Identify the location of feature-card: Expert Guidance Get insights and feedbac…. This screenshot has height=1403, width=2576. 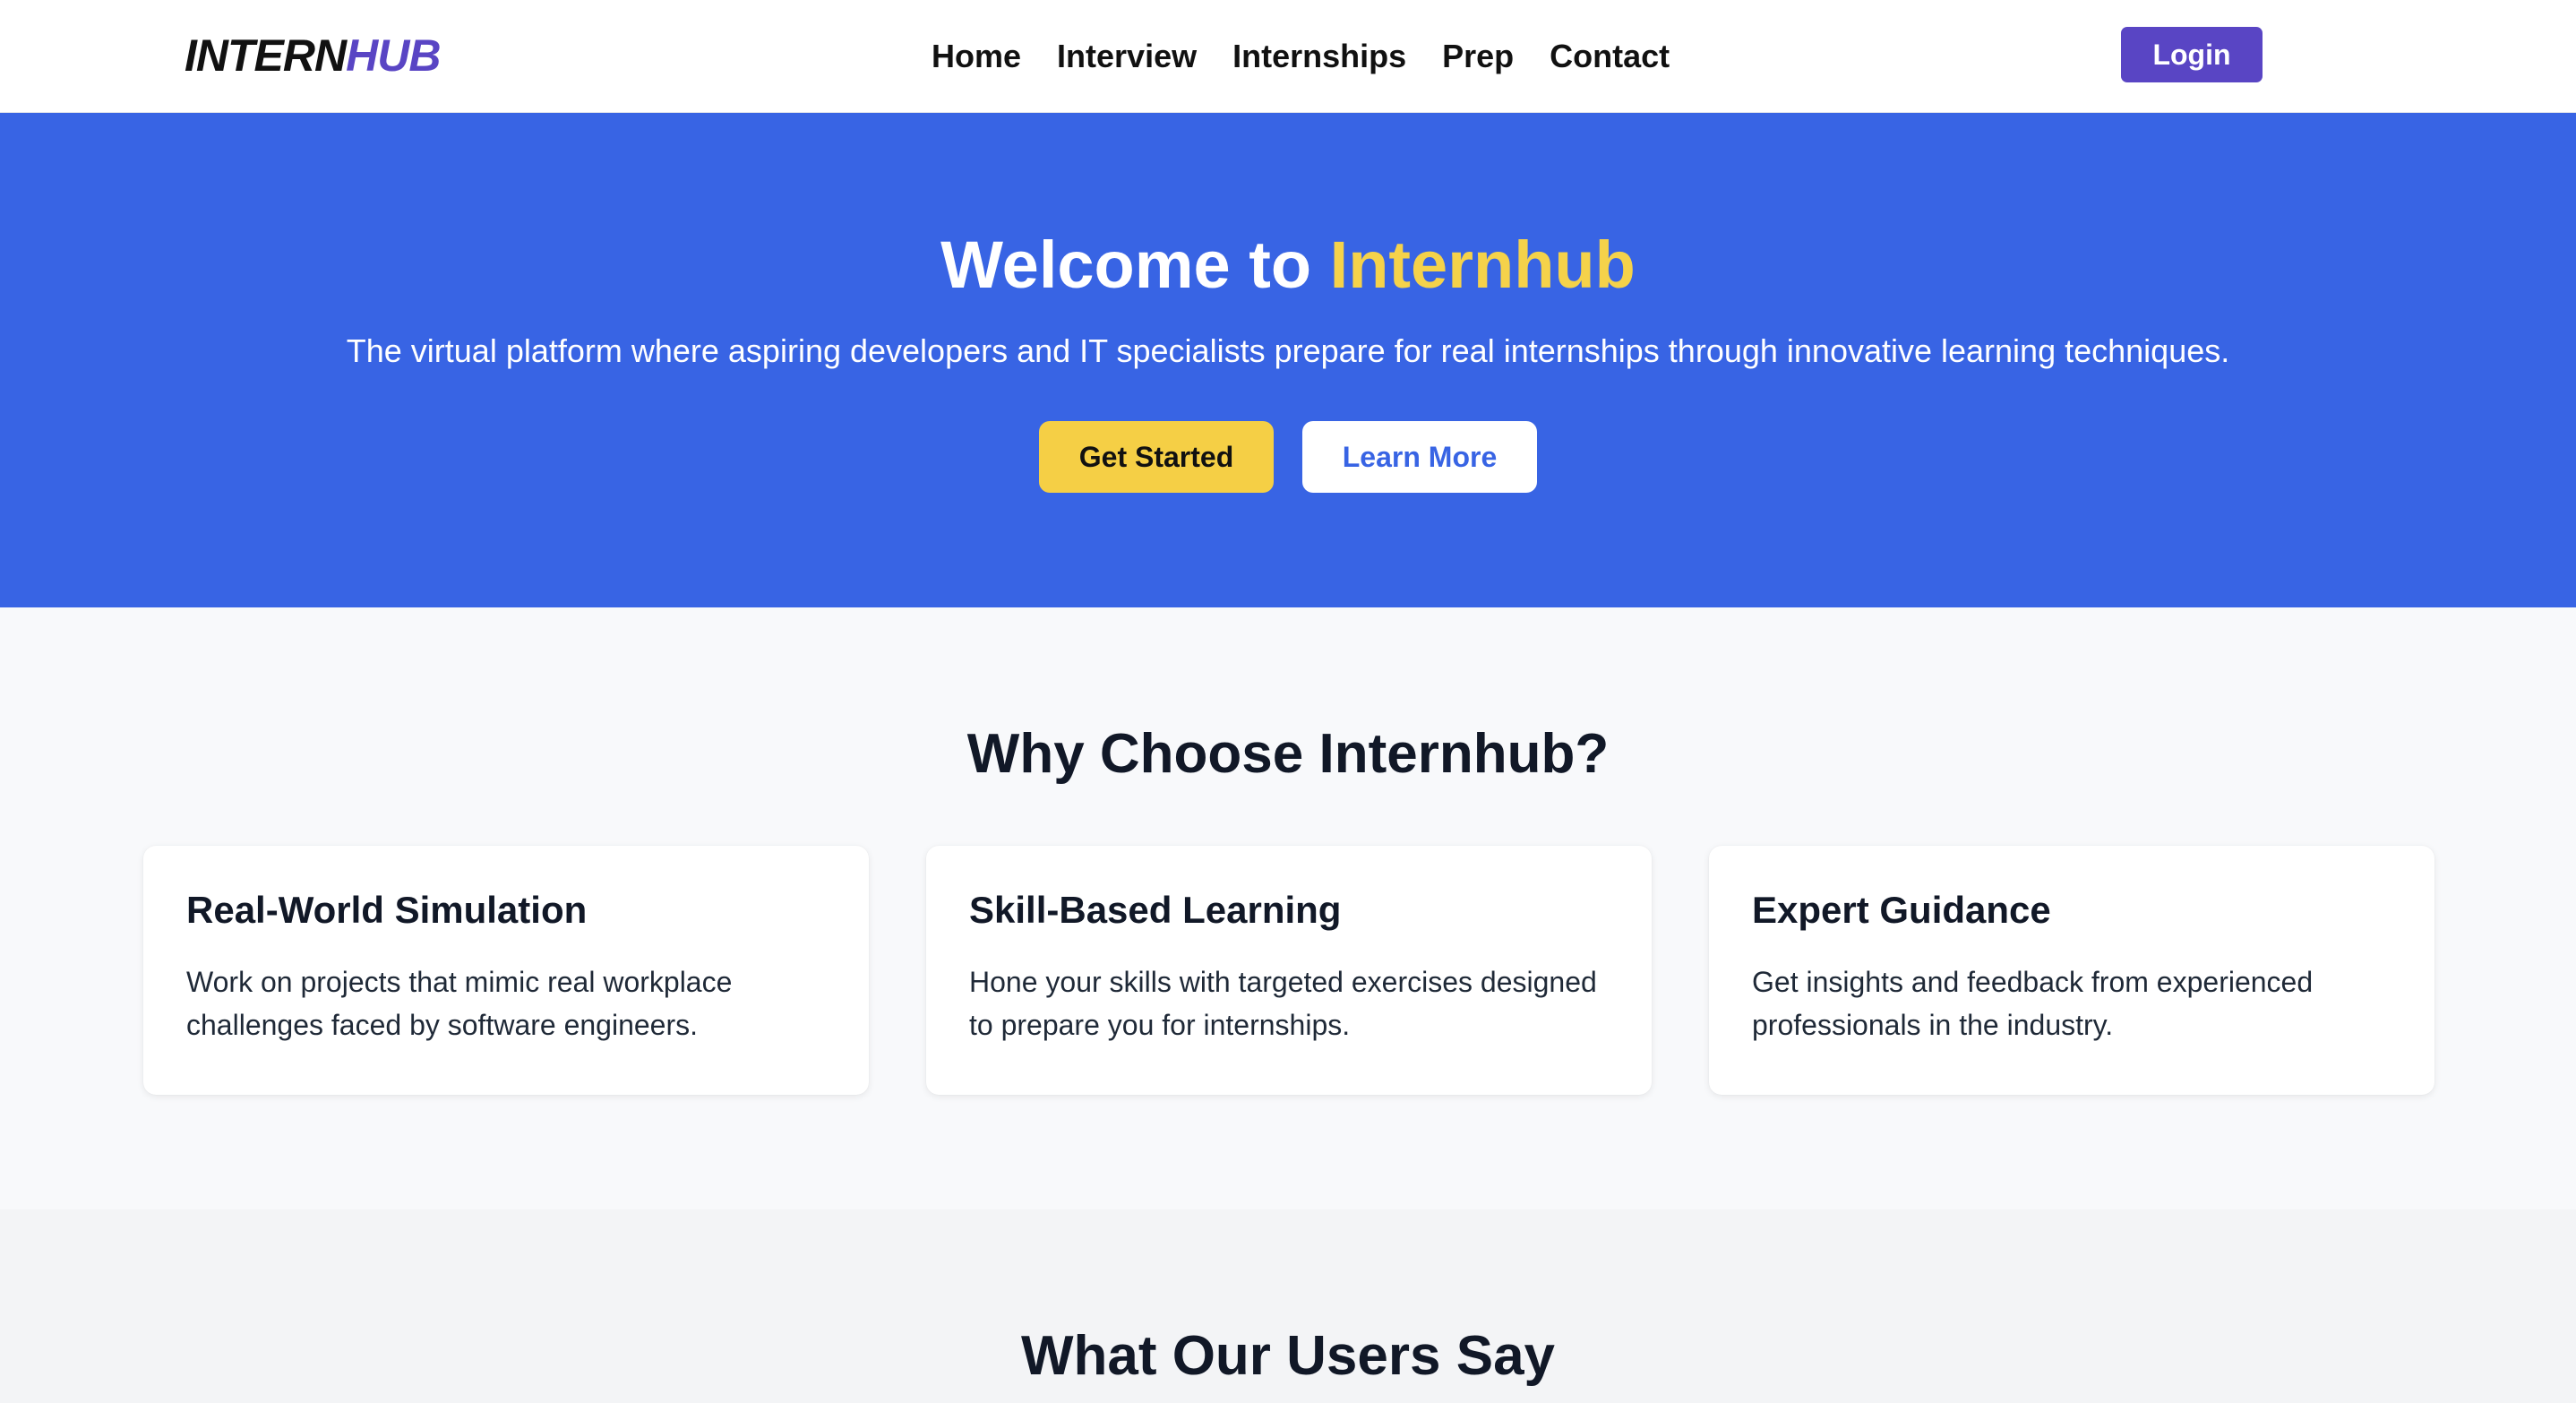
(2071, 970).